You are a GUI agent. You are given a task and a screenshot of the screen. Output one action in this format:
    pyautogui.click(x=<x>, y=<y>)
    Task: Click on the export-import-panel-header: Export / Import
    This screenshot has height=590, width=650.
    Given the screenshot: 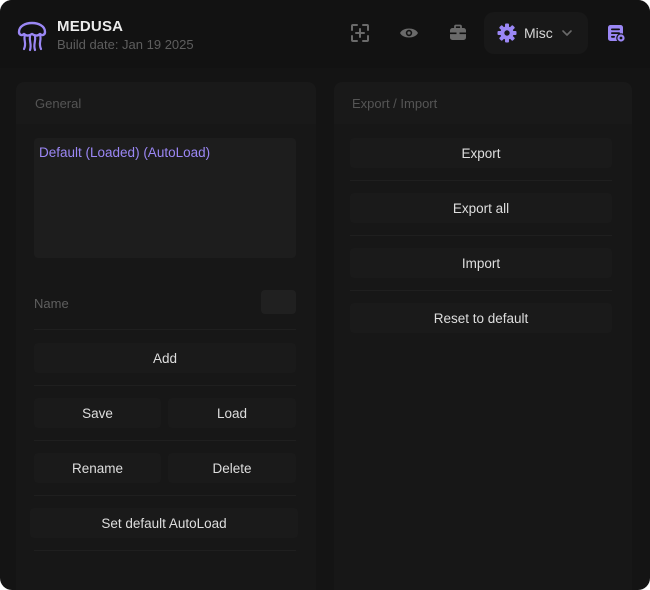 What is the action you would take?
    pyautogui.click(x=483, y=103)
    